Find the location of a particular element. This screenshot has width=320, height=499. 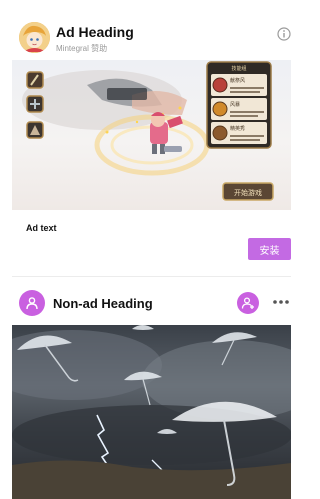

character-avatar-icon is located at coordinates (34, 37).